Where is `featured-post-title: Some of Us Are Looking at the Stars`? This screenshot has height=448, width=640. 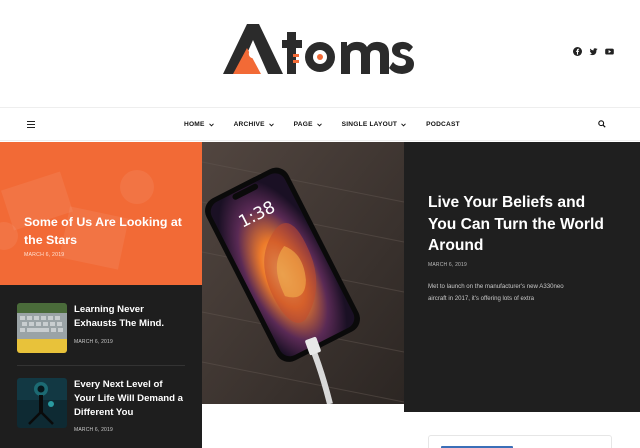
featured-post-title: Some of Us Are Looking at the Stars is located at coordinates (104, 231).